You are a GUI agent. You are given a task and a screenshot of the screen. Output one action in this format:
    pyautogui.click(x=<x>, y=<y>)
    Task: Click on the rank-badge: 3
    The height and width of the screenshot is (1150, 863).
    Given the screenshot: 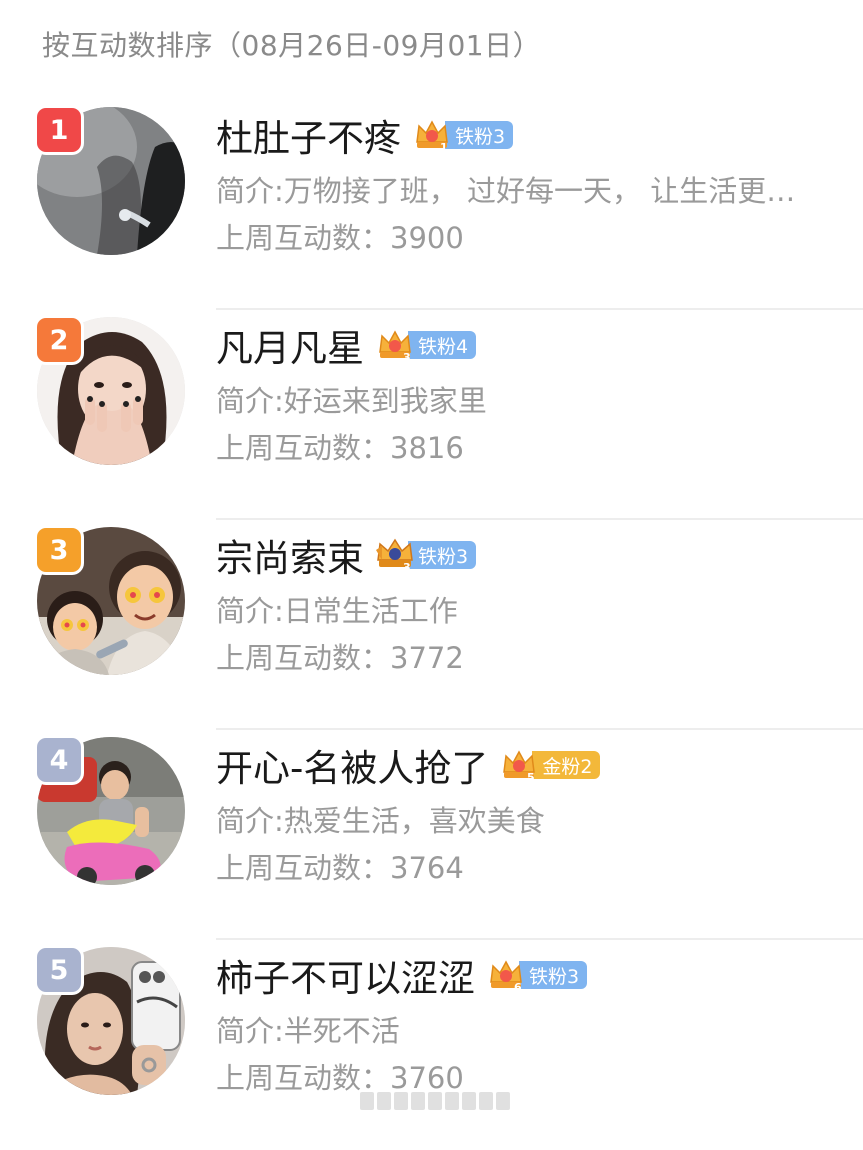 What is the action you would take?
    pyautogui.click(x=59, y=550)
    